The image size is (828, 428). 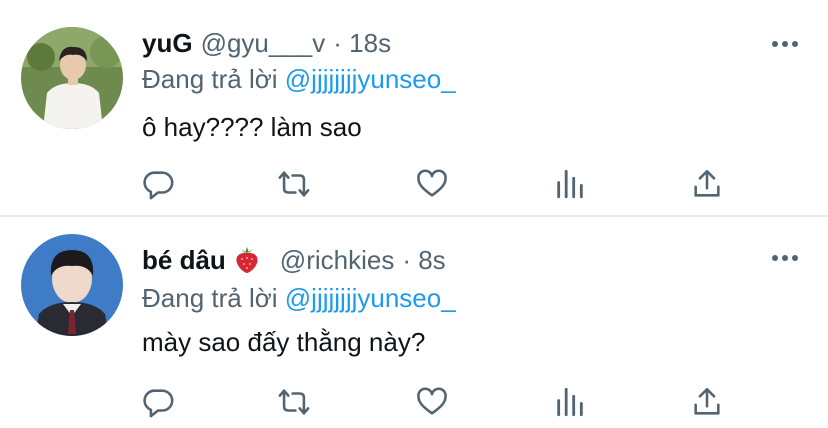 I want to click on strawberry-icon, so click(x=247, y=260).